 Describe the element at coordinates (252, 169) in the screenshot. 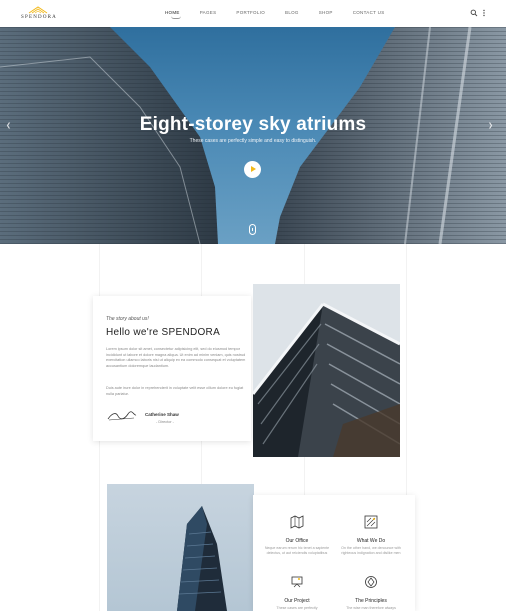

I see `play-video-button` at that location.